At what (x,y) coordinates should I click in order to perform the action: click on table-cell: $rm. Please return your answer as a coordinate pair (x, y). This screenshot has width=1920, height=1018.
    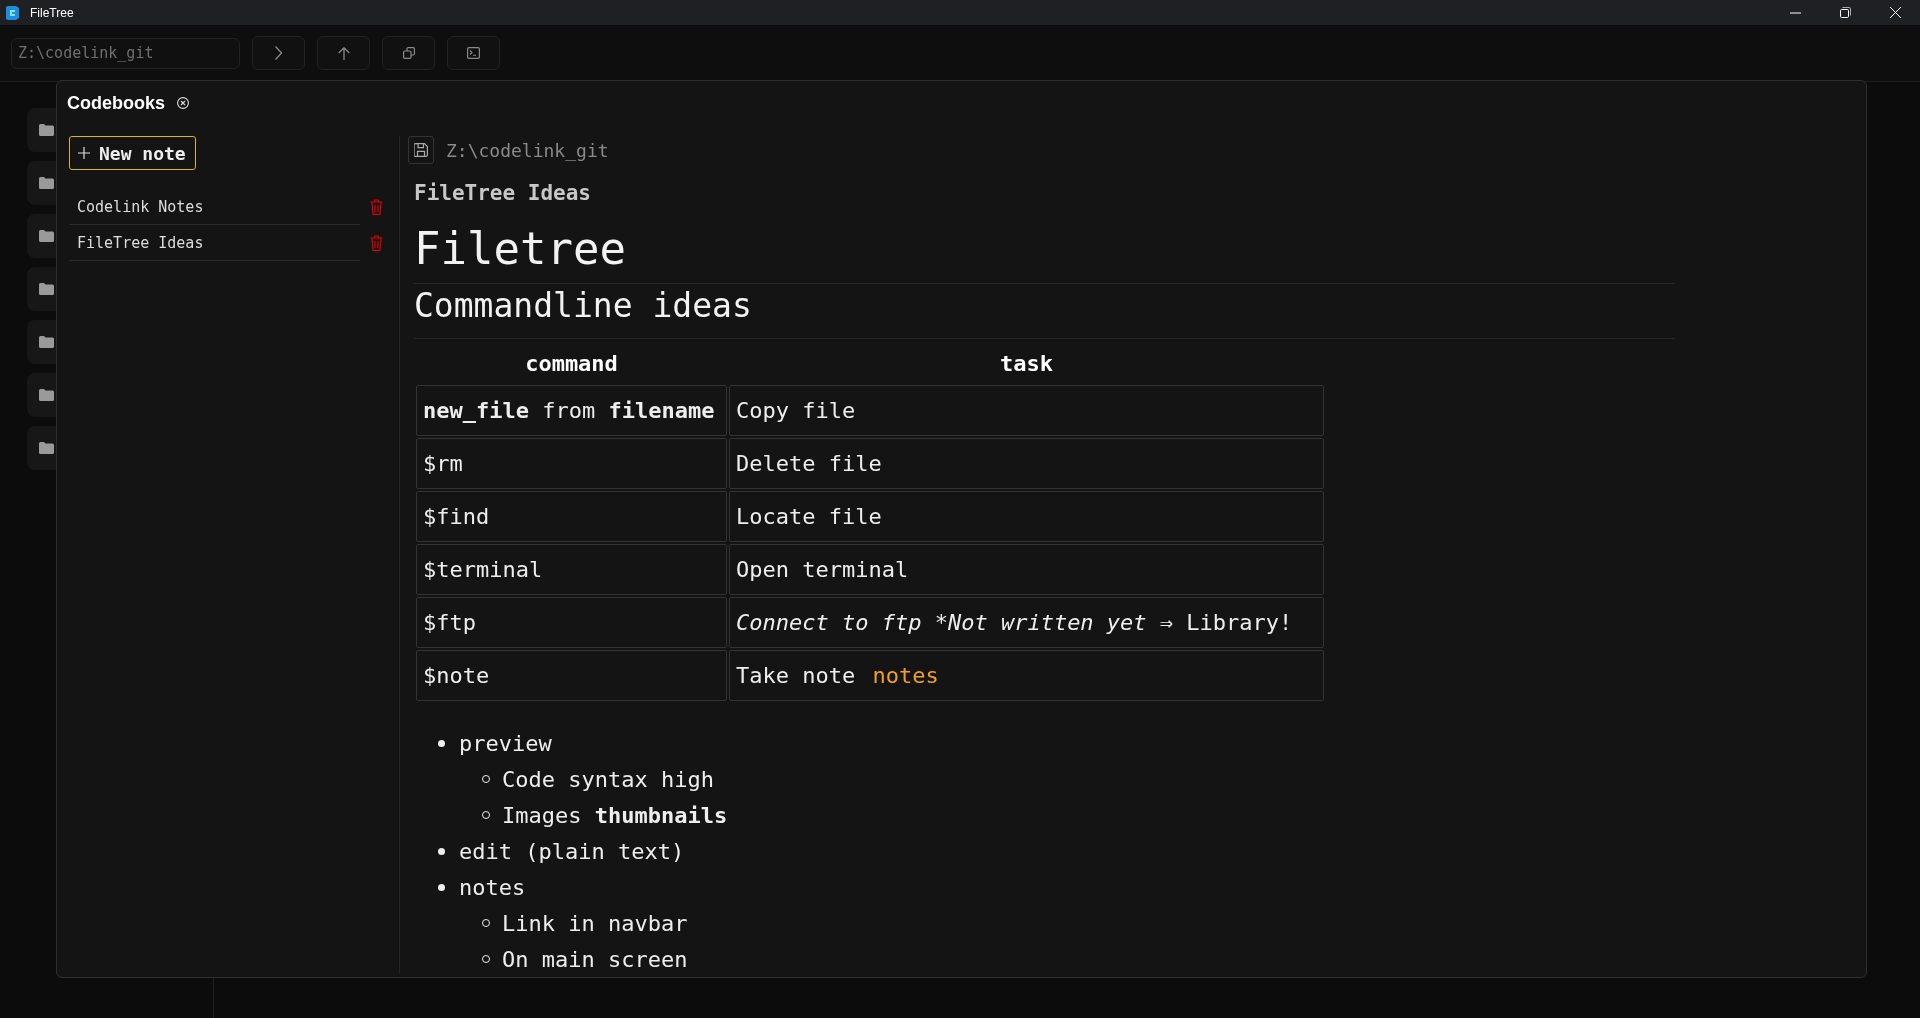
    Looking at the image, I should click on (571, 463).